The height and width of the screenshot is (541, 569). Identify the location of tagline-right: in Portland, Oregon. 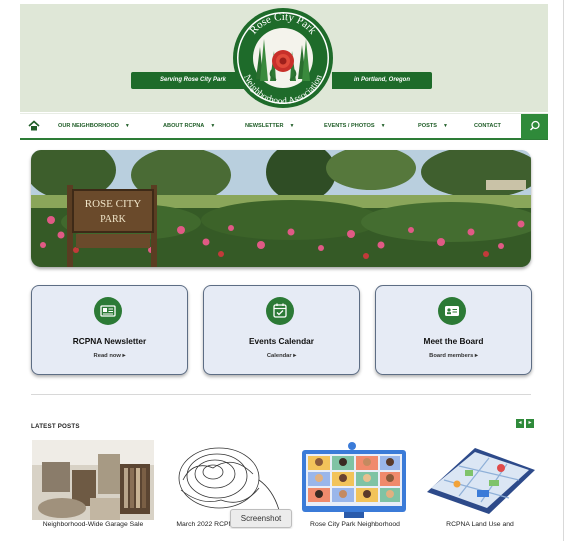
(381, 80).